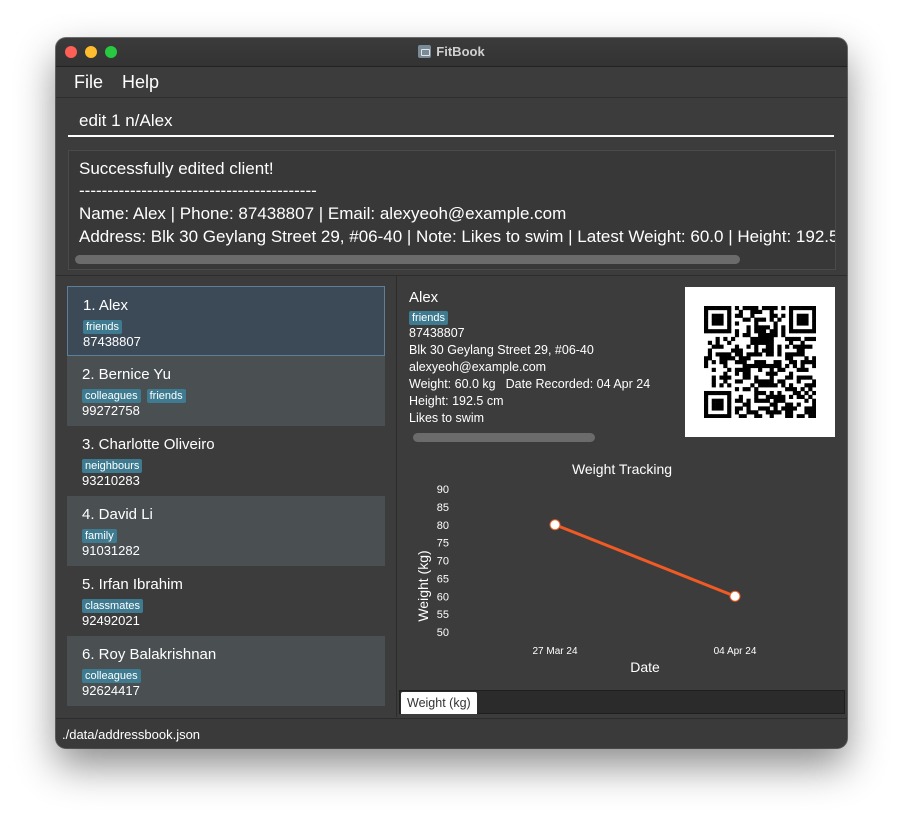 Image resolution: width=903 pixels, height=823 pixels. I want to click on client-name: 2. Bernice Yu, so click(126, 374).